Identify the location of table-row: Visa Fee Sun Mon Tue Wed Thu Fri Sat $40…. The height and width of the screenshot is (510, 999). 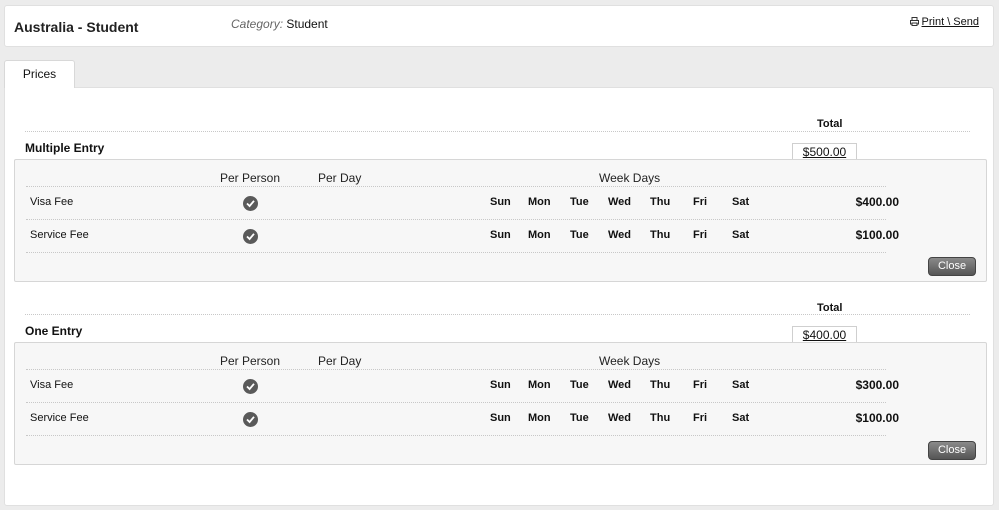
(462, 202).